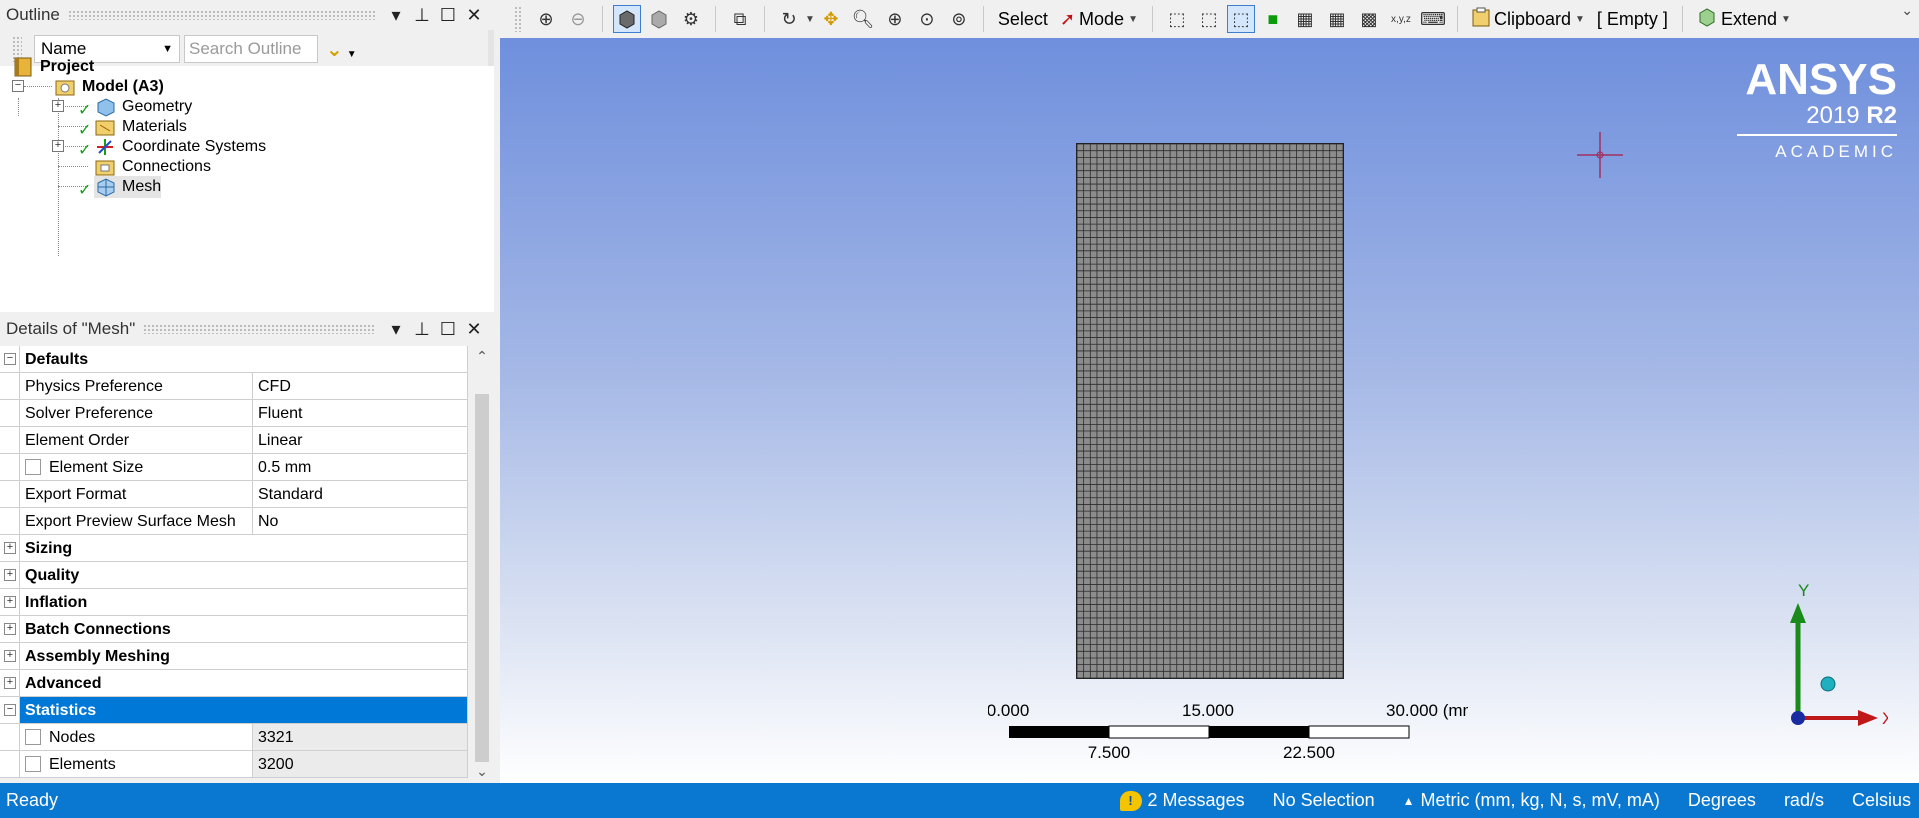  I want to click on group-batch-connections: + Batch Connections, so click(234, 629).